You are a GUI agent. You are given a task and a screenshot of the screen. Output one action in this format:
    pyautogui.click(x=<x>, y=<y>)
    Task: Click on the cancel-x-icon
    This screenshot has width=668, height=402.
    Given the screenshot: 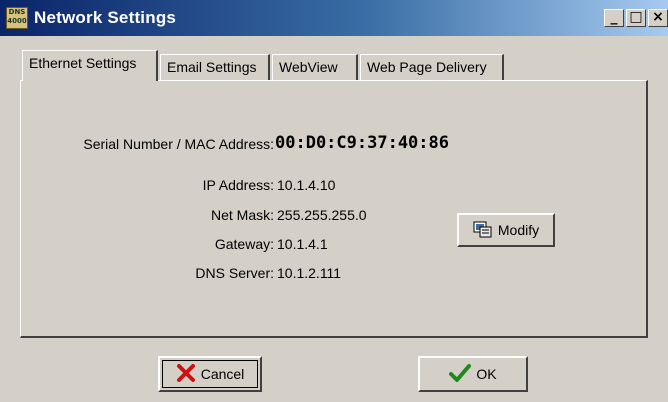 What is the action you would take?
    pyautogui.click(x=186, y=374)
    